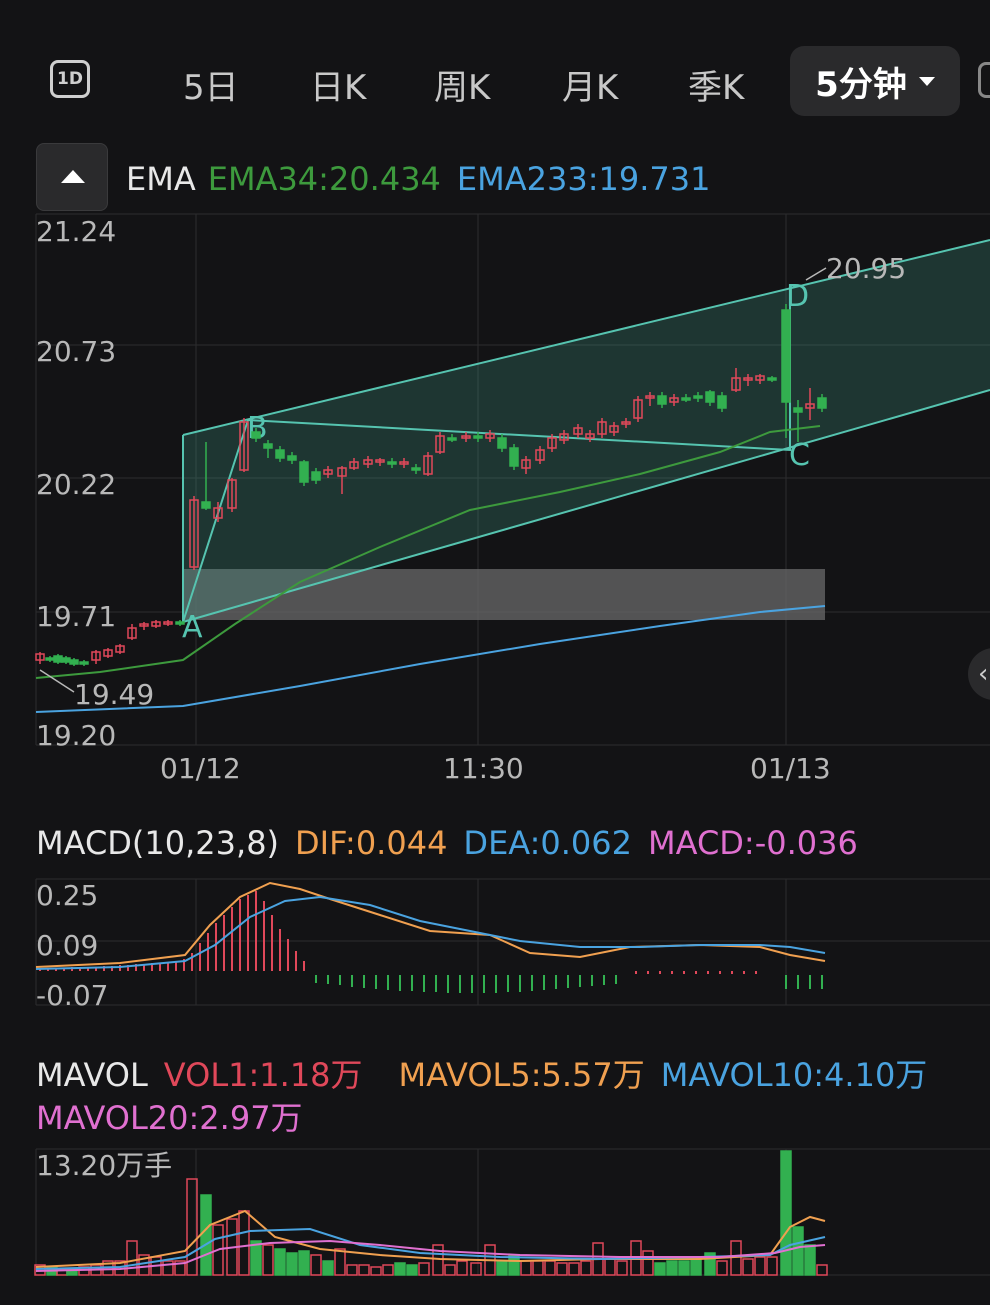 The width and height of the screenshot is (990, 1305). What do you see at coordinates (521, 1075) in the screenshot?
I see `mavol5-value: MAVOL5:5.57万` at bounding box center [521, 1075].